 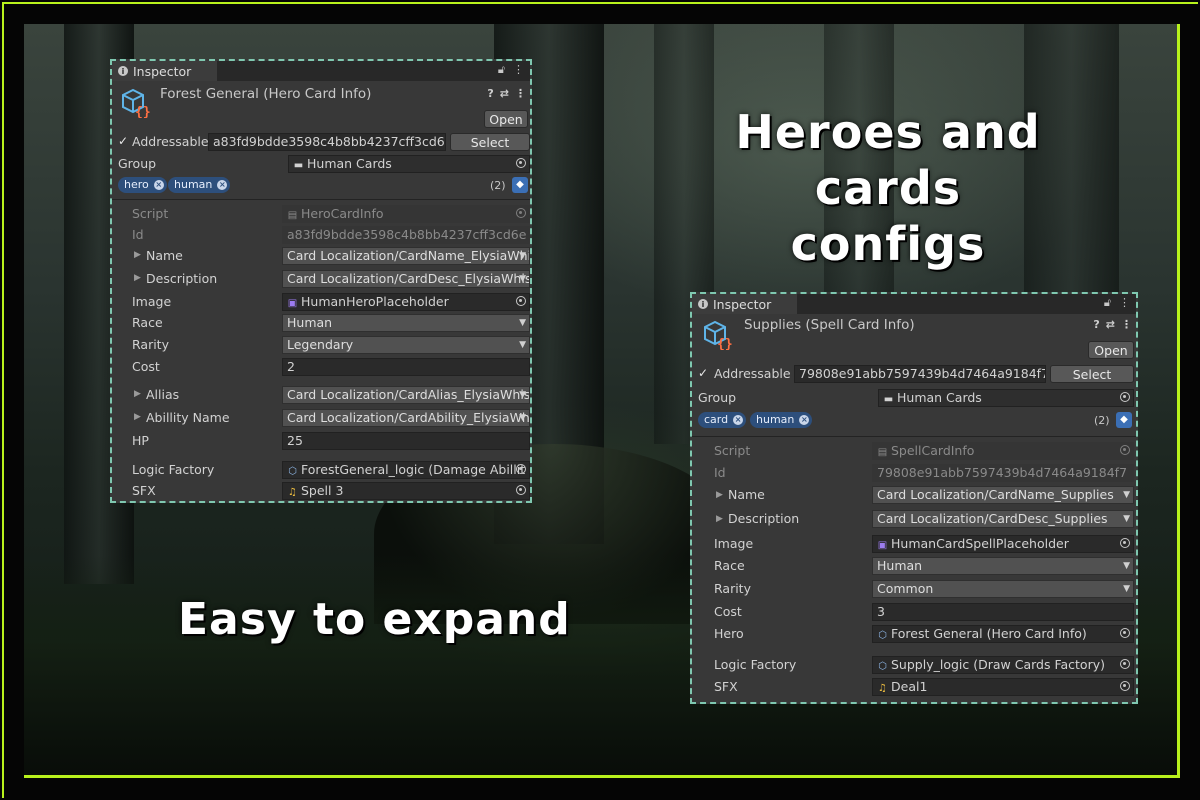 I want to click on label-chip-card: card ×, so click(x=722, y=420).